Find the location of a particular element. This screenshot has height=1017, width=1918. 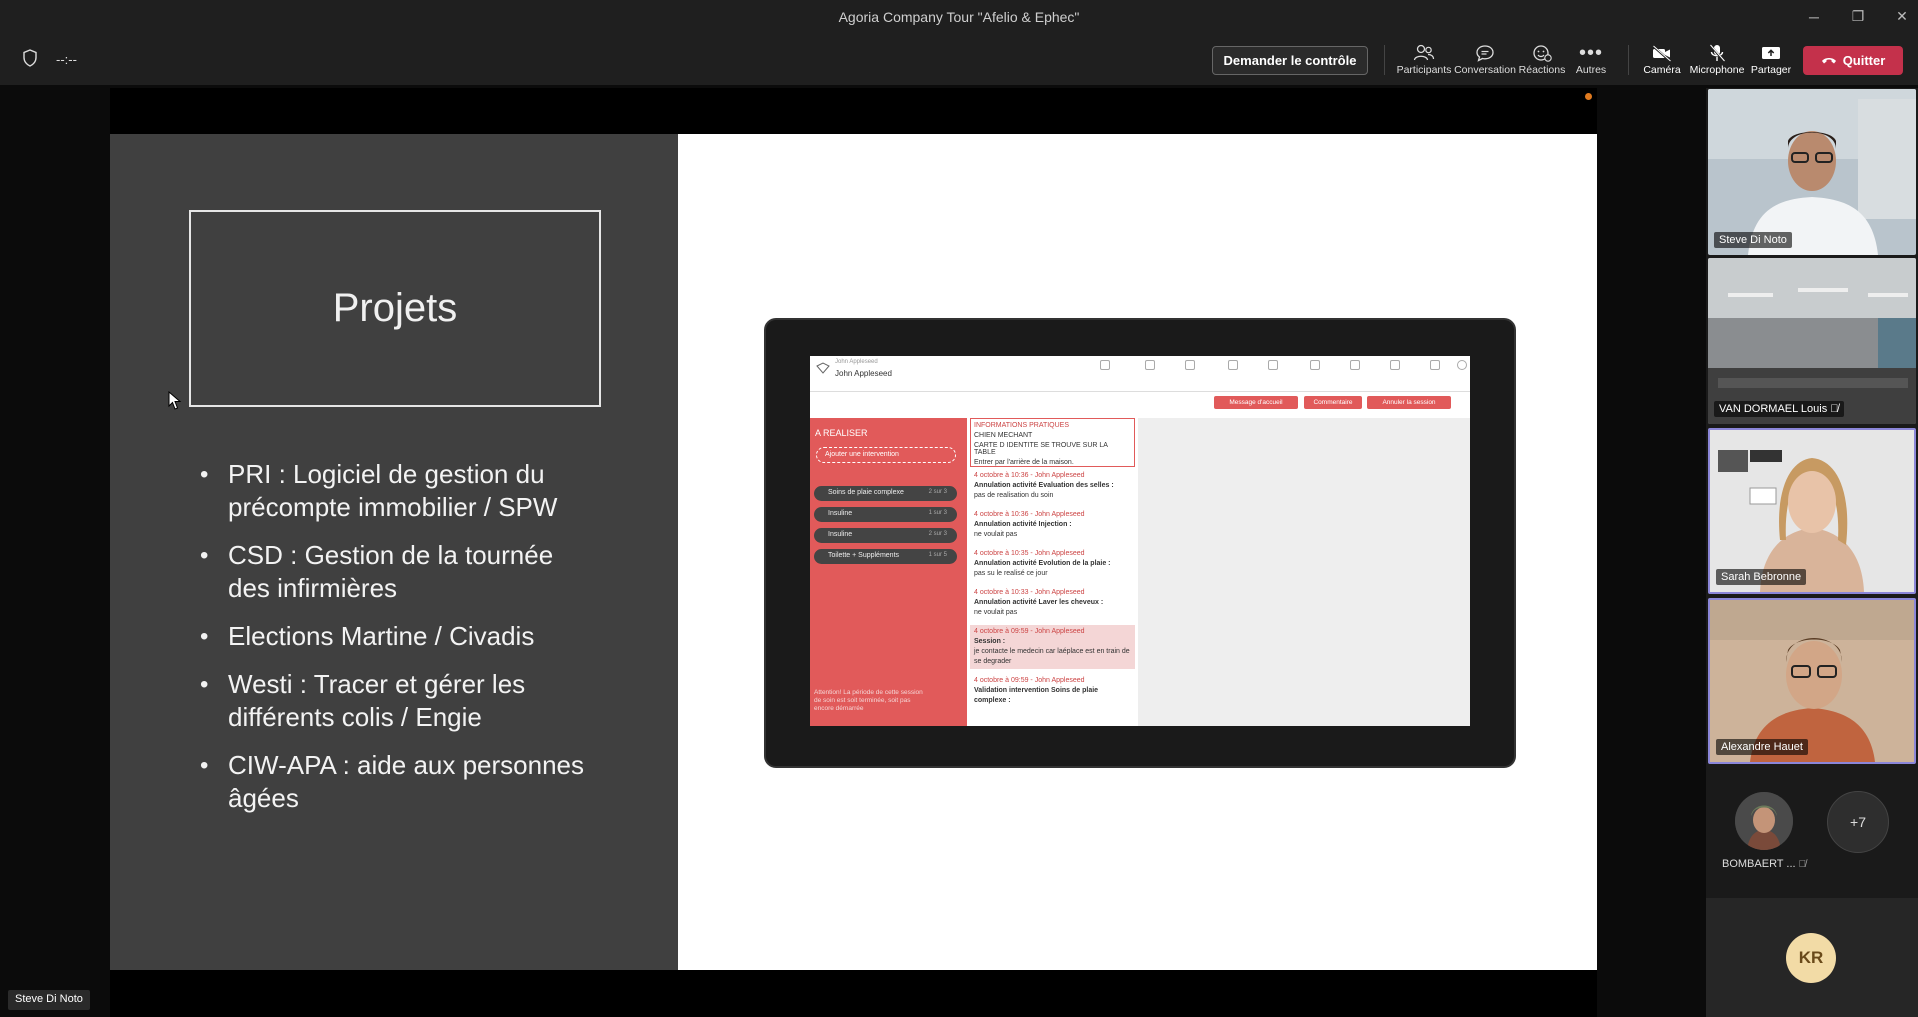

microphone-off-icon is located at coordinates (1717, 53).